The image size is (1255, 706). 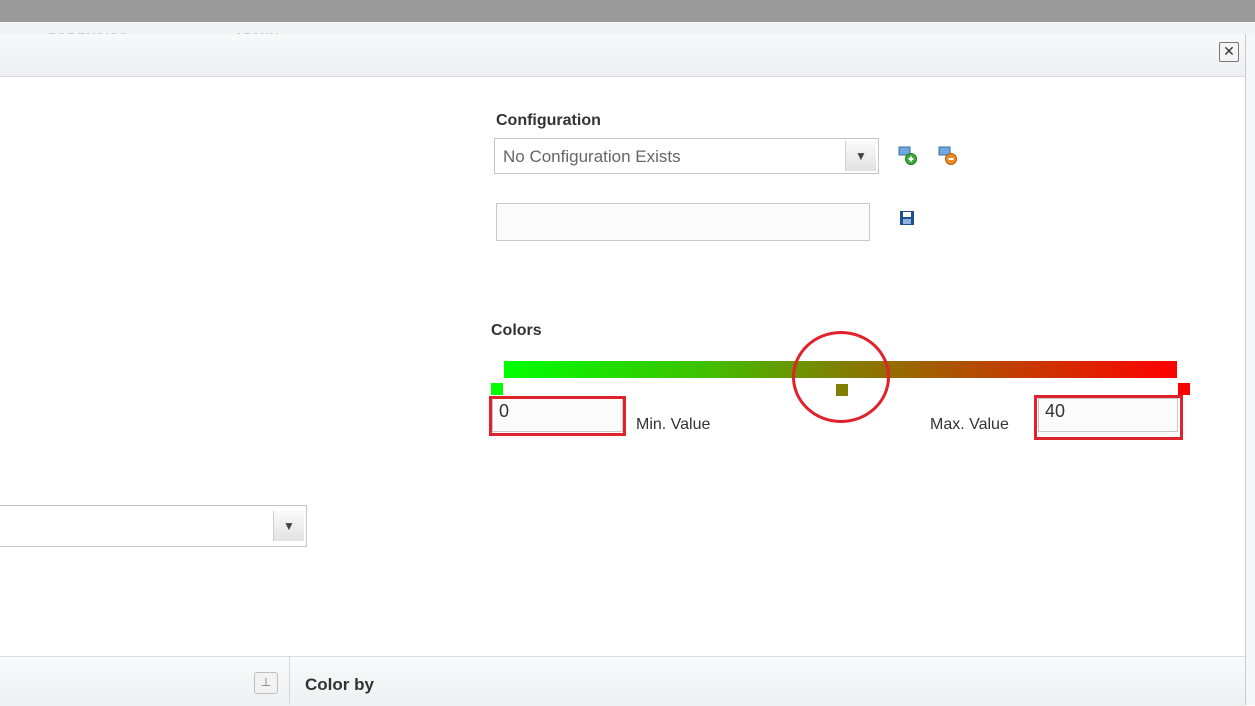 I want to click on top-app-bar, so click(x=627, y=11).